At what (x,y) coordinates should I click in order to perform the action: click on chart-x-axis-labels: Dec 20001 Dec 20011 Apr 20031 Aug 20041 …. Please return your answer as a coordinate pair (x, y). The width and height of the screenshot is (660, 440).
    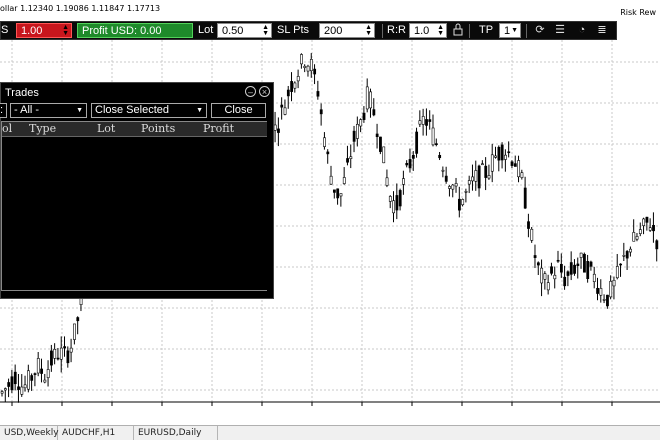
    Looking at the image, I should click on (312, 404).